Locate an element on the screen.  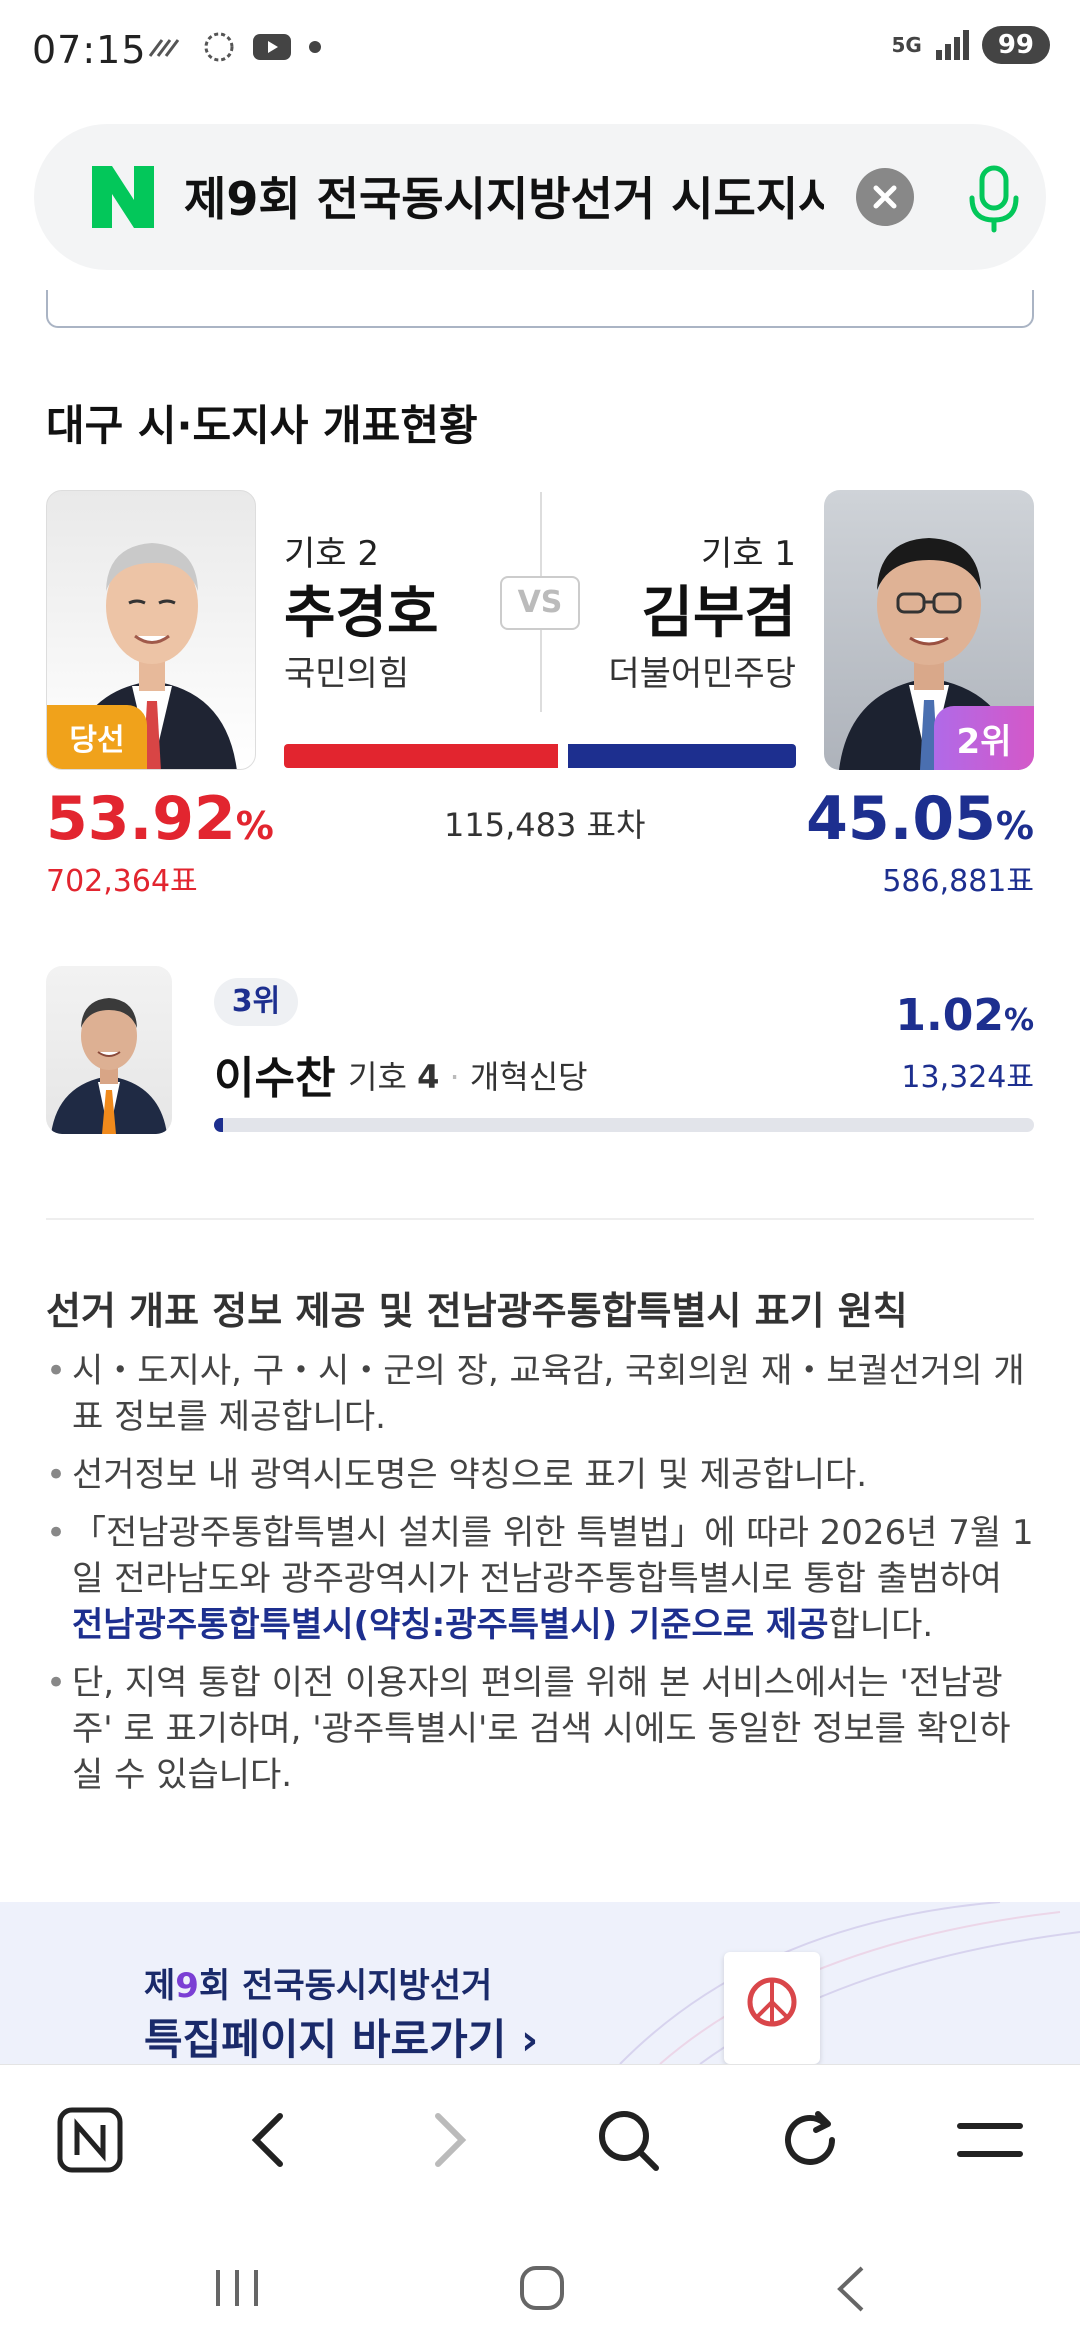
vote-difference: 115,483 표차 is located at coordinates (545, 825).